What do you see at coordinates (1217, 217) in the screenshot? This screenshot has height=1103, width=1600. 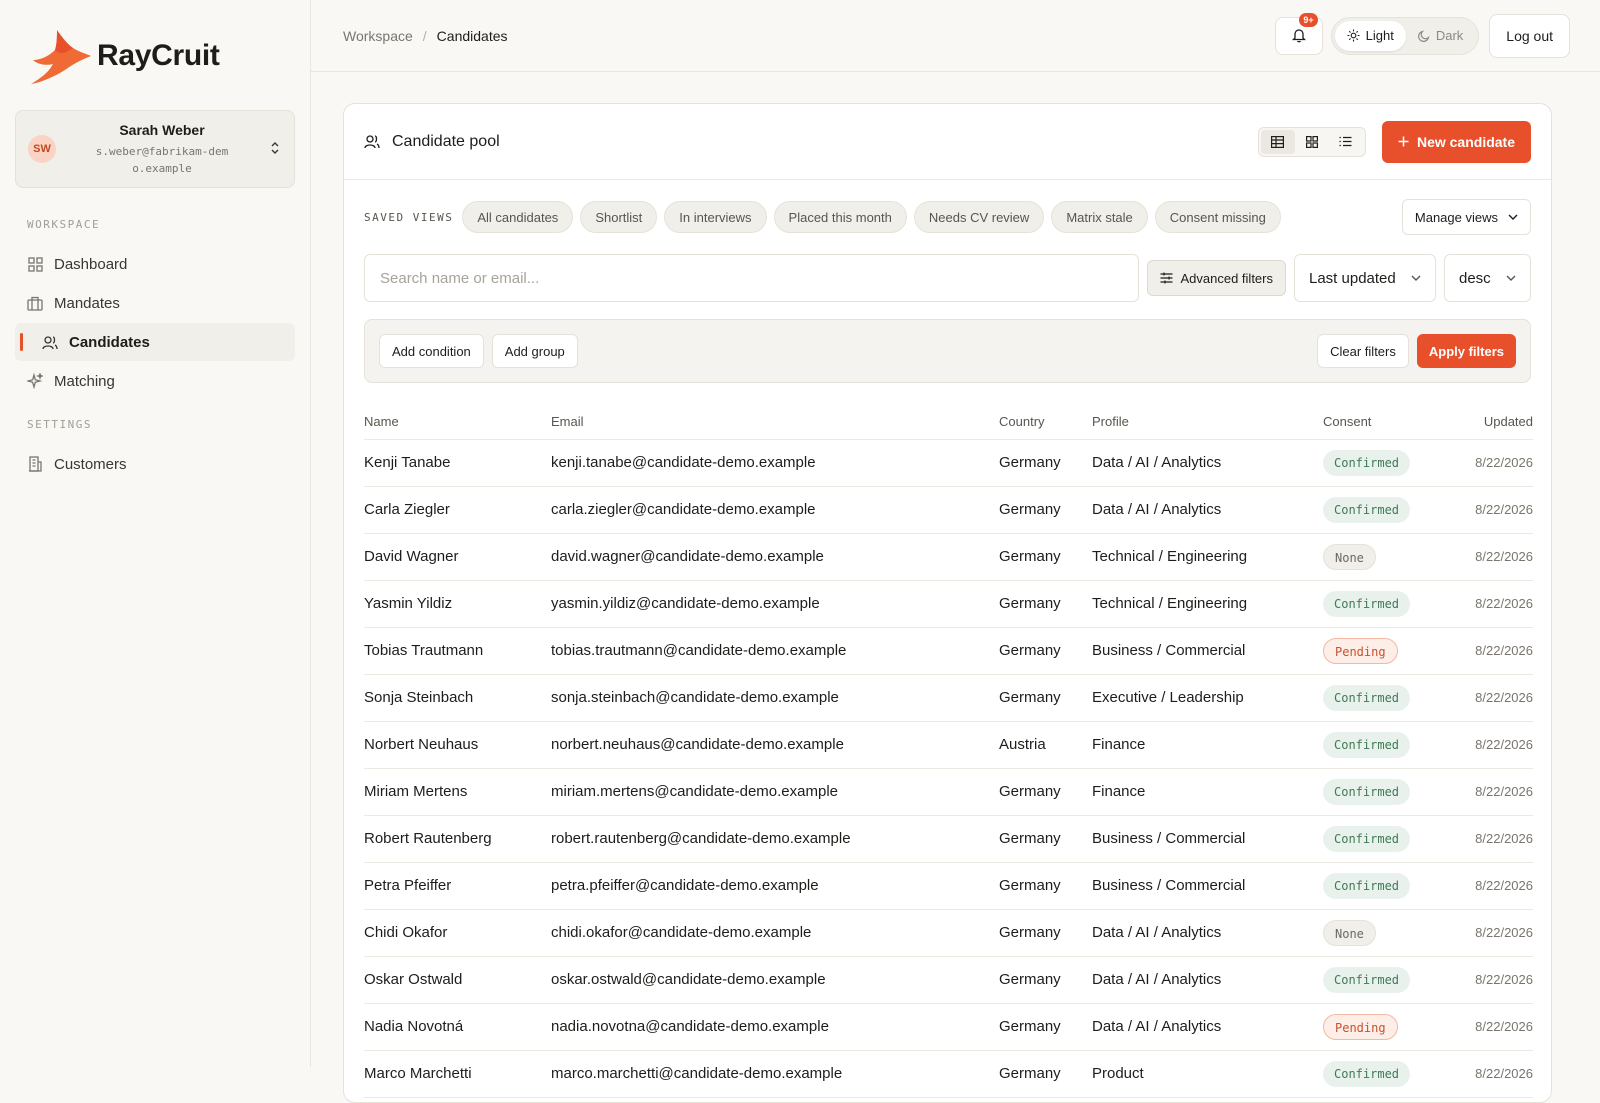 I see `saved-view-chip: Consent missing` at bounding box center [1217, 217].